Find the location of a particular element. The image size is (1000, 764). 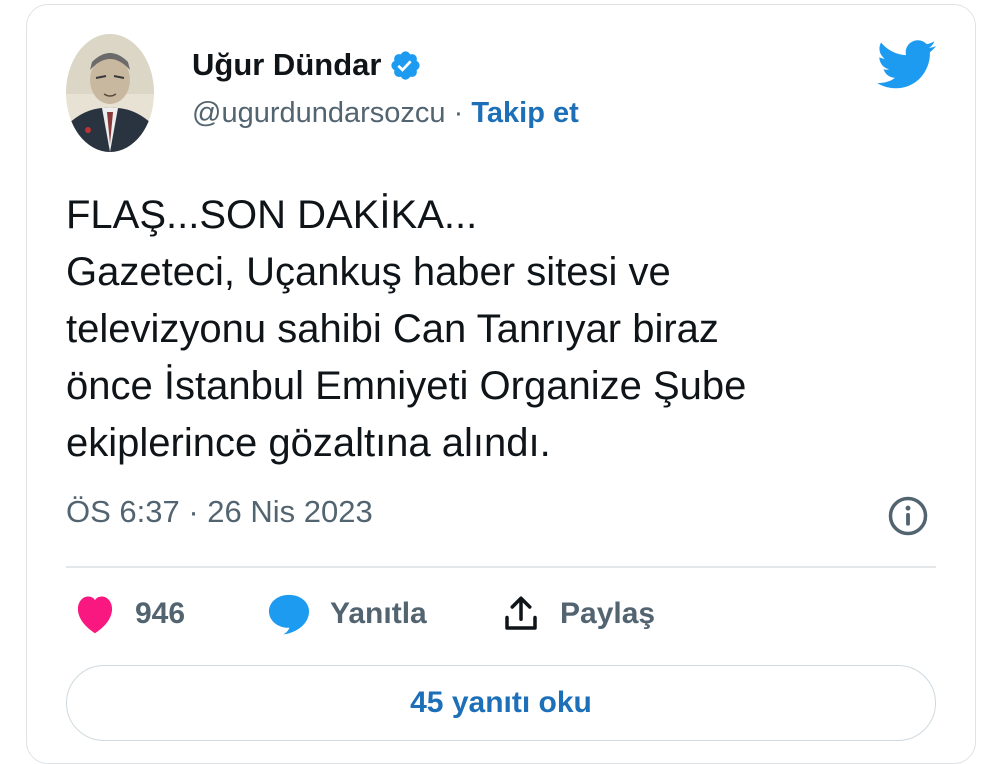

author-handle: @ugurdundarsozcu is located at coordinates (319, 113).